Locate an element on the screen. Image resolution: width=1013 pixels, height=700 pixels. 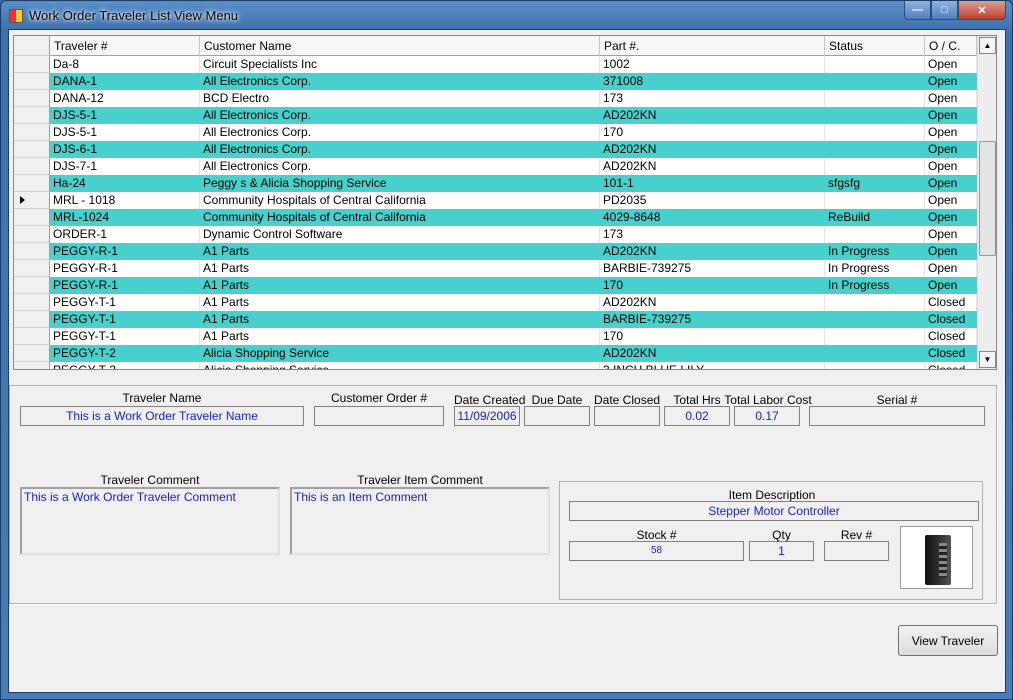
table-row: DJS-5-1 All Electronics Corp. 170 Open is located at coordinates (495, 132).